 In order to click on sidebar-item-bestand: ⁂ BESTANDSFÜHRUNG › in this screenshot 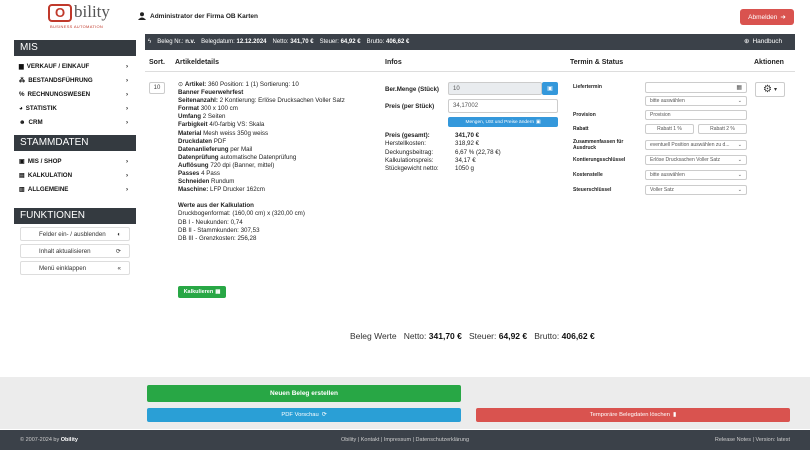, I will do `click(75, 80)`.